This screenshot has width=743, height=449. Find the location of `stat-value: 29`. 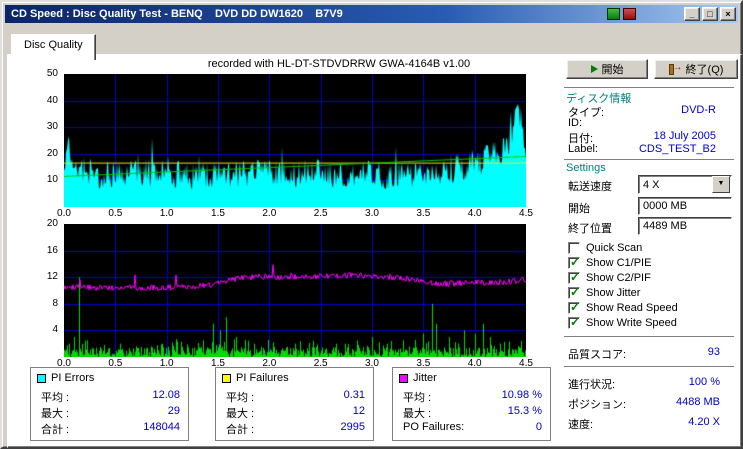

stat-value: 29 is located at coordinates (173, 411).